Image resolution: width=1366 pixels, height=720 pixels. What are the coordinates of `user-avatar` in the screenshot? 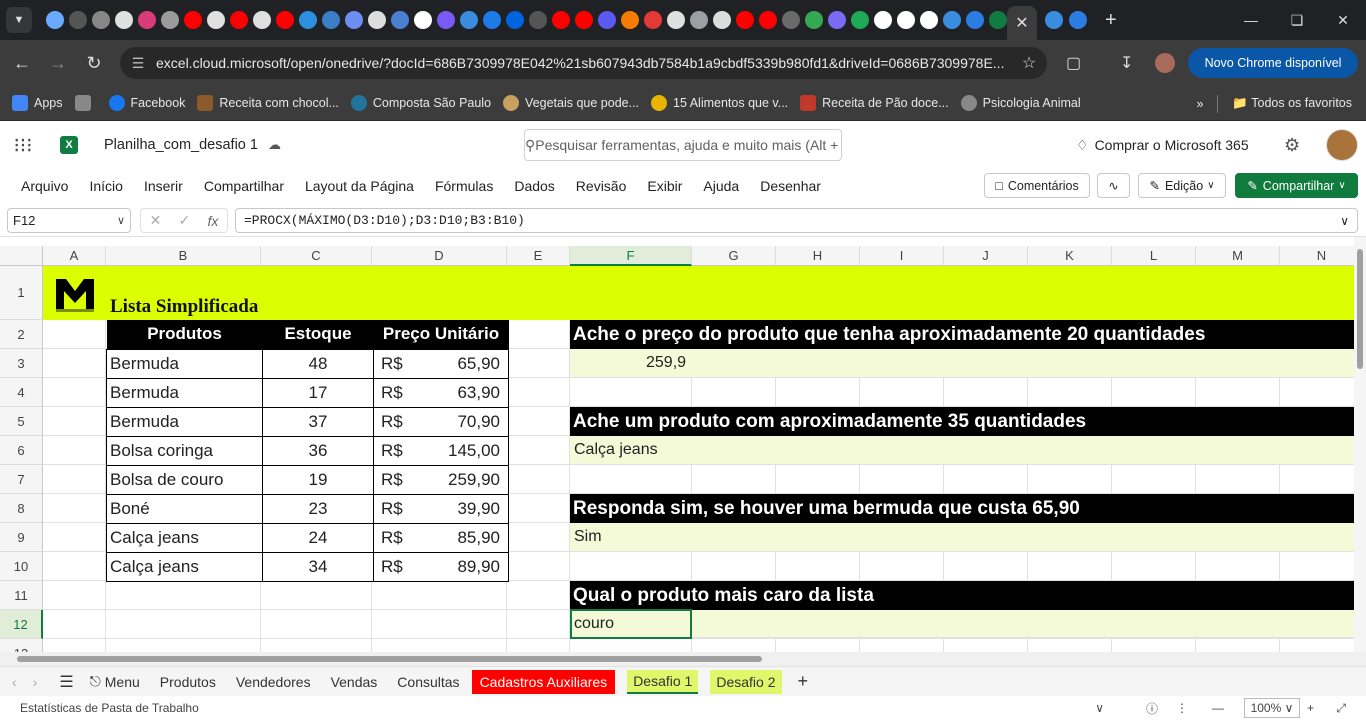 It's located at (1342, 145).